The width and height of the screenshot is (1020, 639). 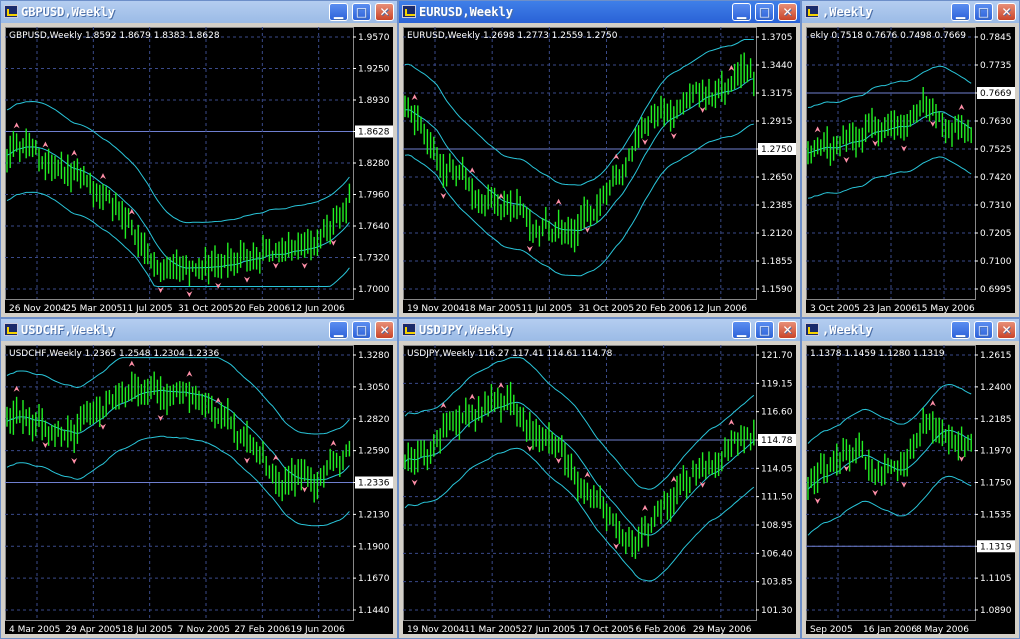 I want to click on title-bar: USDCHF,Weekly ▁ □ ✕, so click(x=199, y=330).